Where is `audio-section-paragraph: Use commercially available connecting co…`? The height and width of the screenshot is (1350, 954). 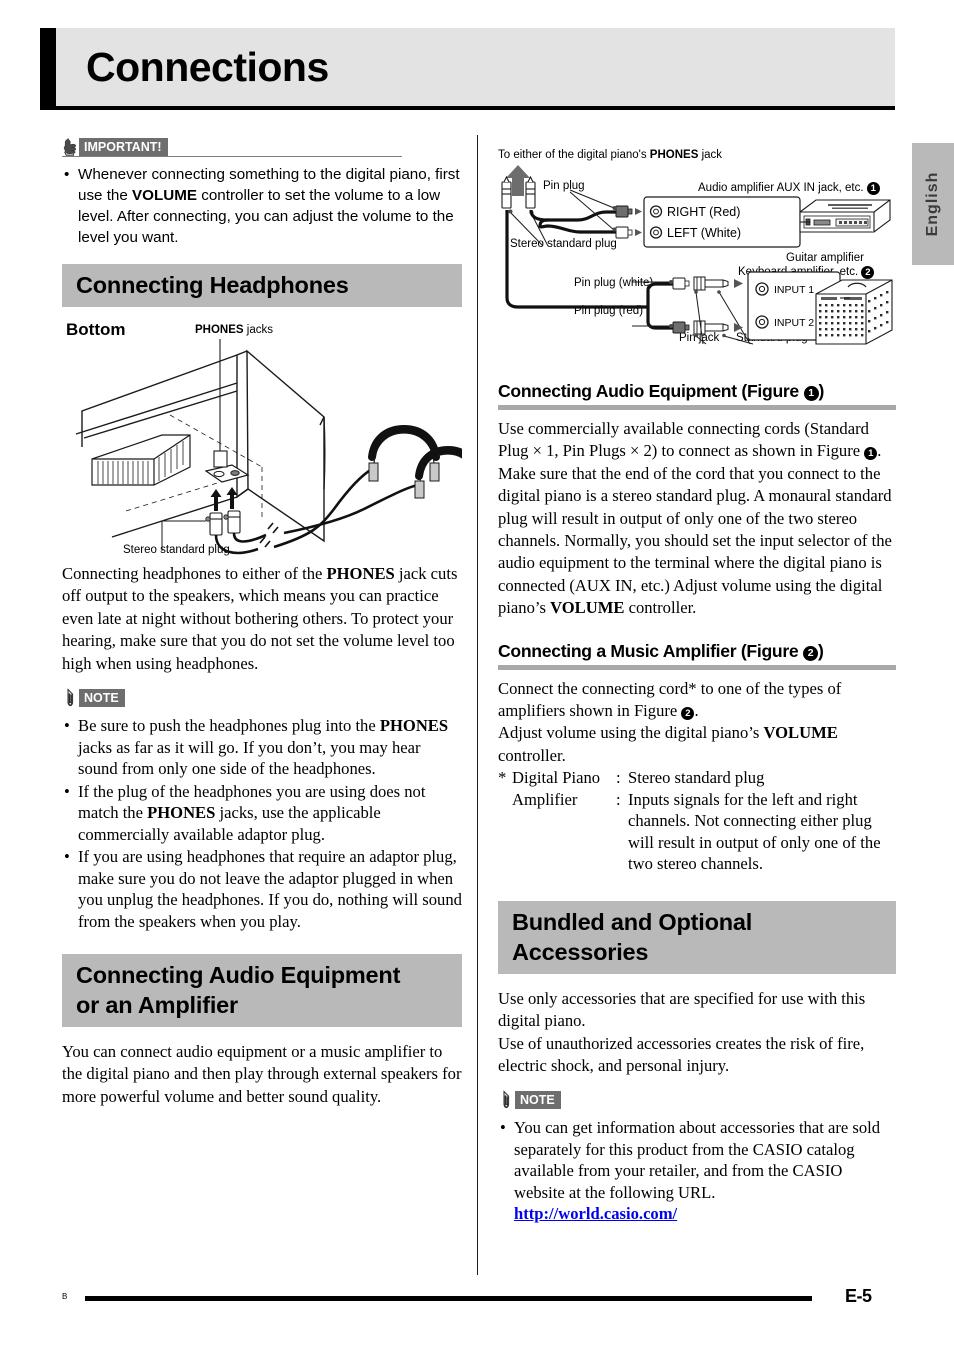 audio-section-paragraph: Use commercially available connecting co… is located at coordinates (695, 518).